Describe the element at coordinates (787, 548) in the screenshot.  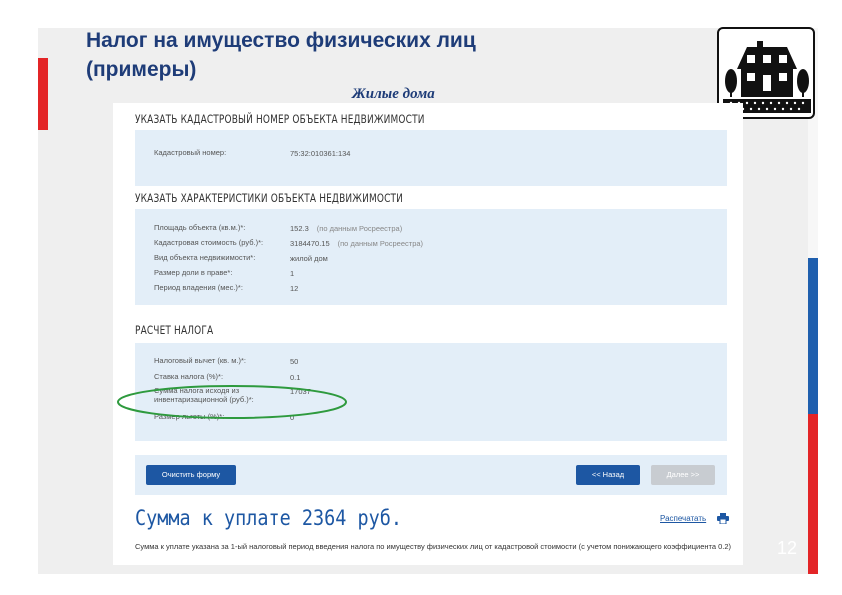
I see `slide-page-number: 12` at that location.